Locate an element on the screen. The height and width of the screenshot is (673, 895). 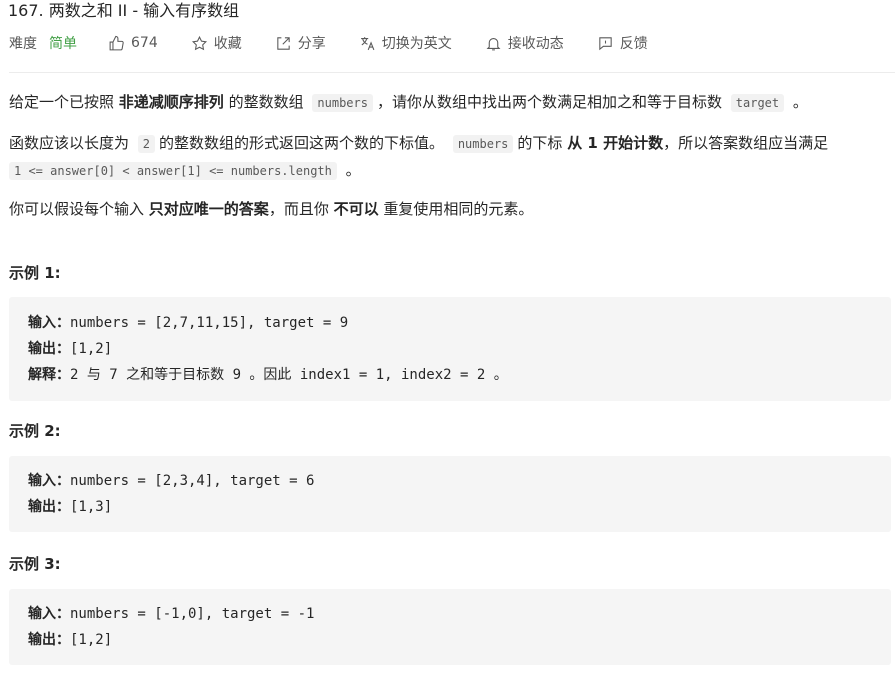
favorite-button: 收藏 is located at coordinates (216, 43).